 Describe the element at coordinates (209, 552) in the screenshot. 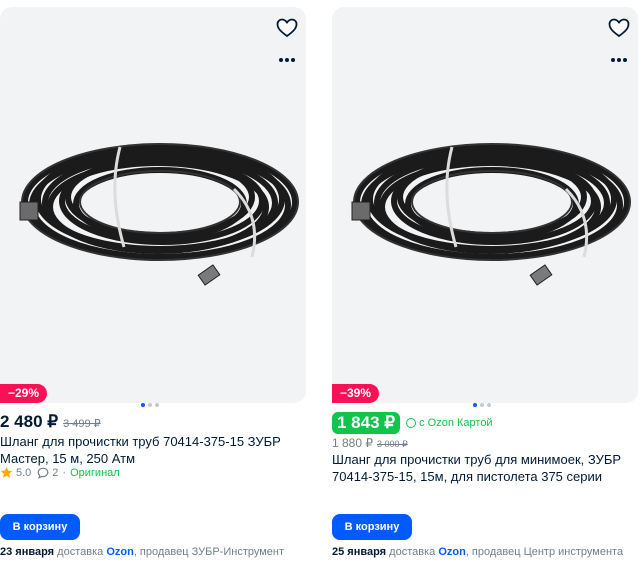

I see `seller-text: , продавец ЗУБР-Инструмент` at that location.